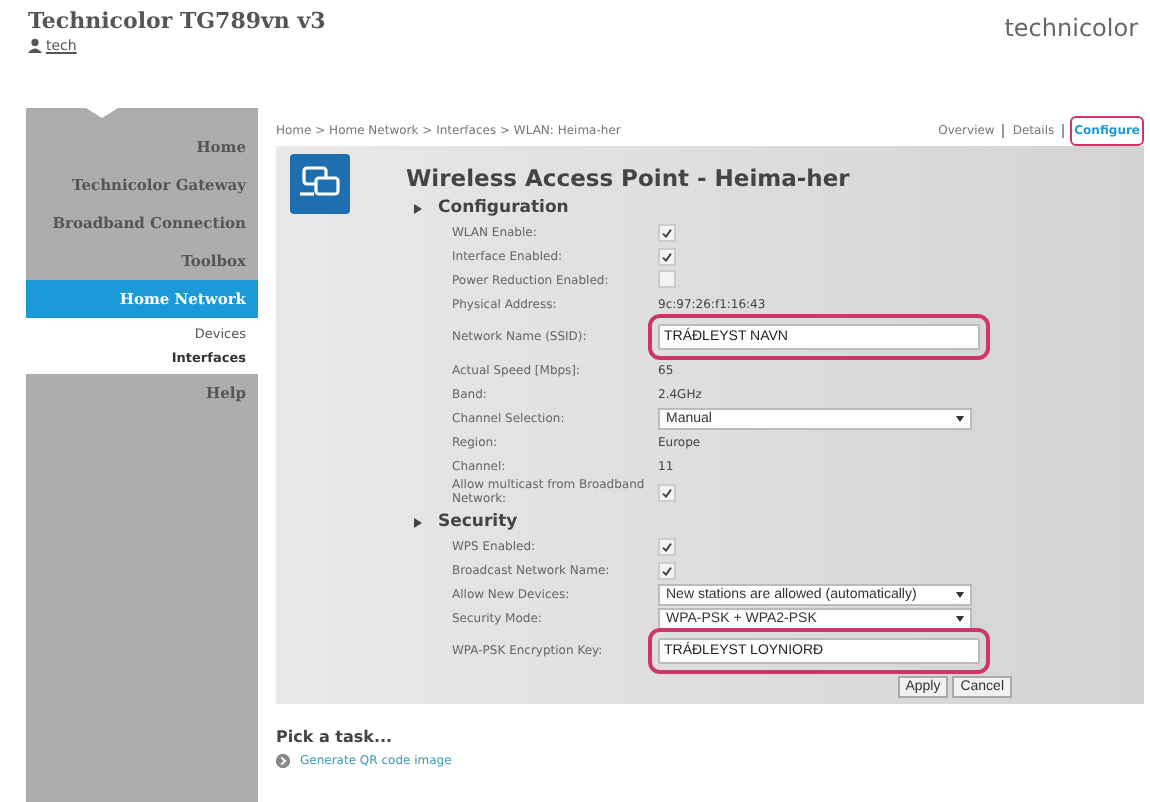  I want to click on network-icon, so click(320, 184).